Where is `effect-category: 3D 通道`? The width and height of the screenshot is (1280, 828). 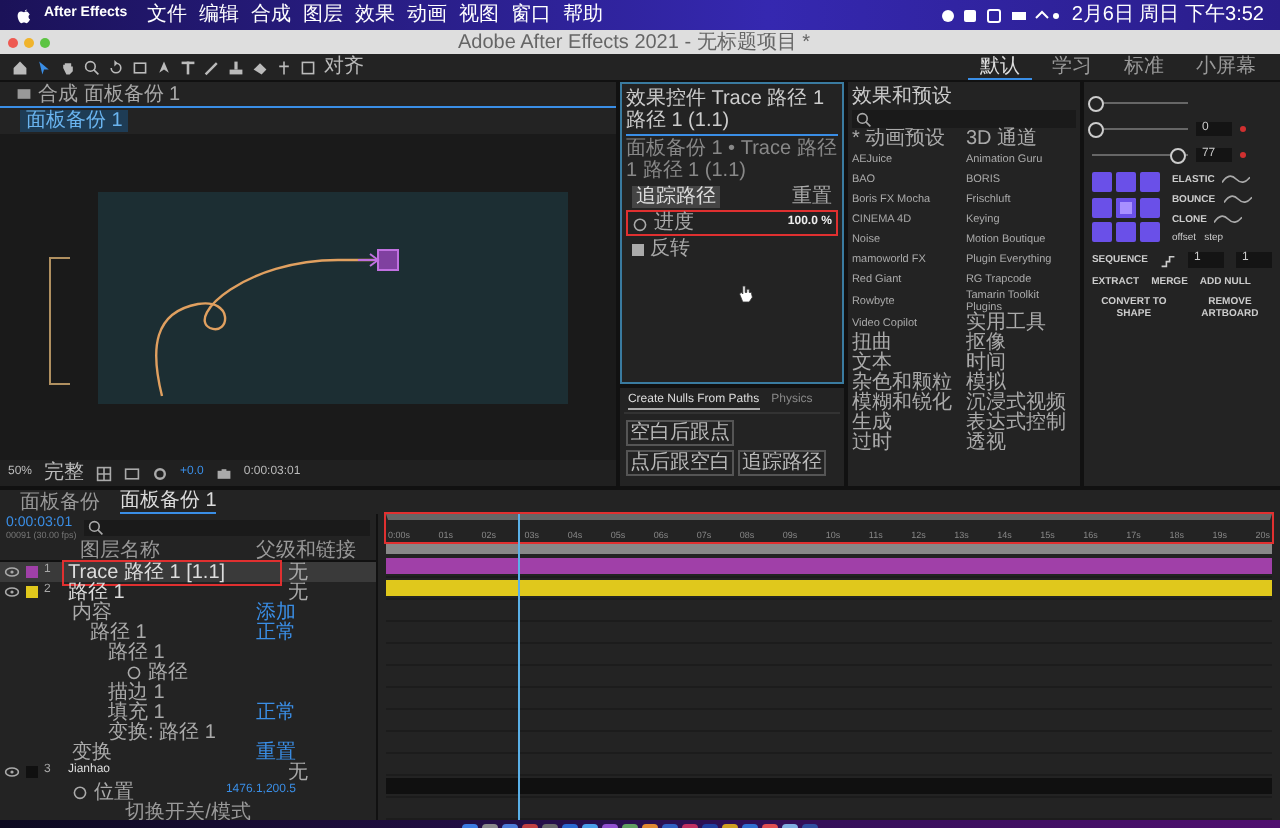 effect-category: 3D 通道 is located at coordinates (1020, 140).